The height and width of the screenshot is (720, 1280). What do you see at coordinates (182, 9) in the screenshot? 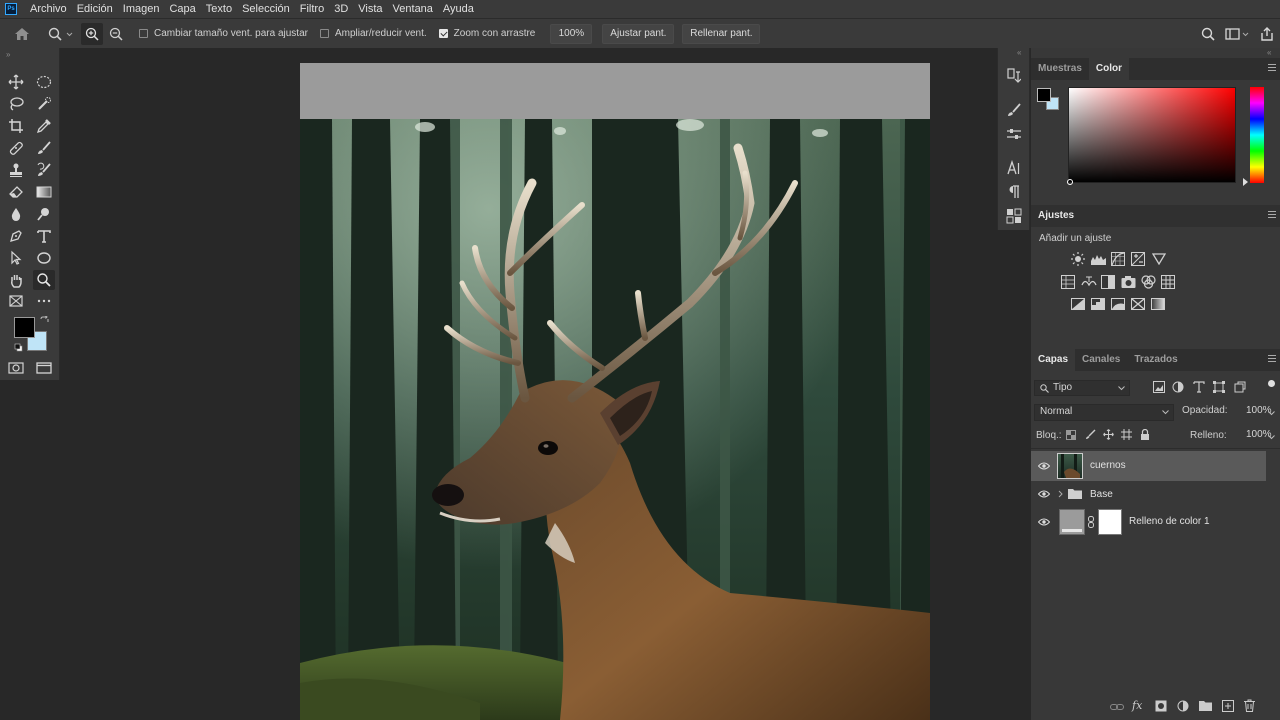
I see `menu-capa: Capa` at bounding box center [182, 9].